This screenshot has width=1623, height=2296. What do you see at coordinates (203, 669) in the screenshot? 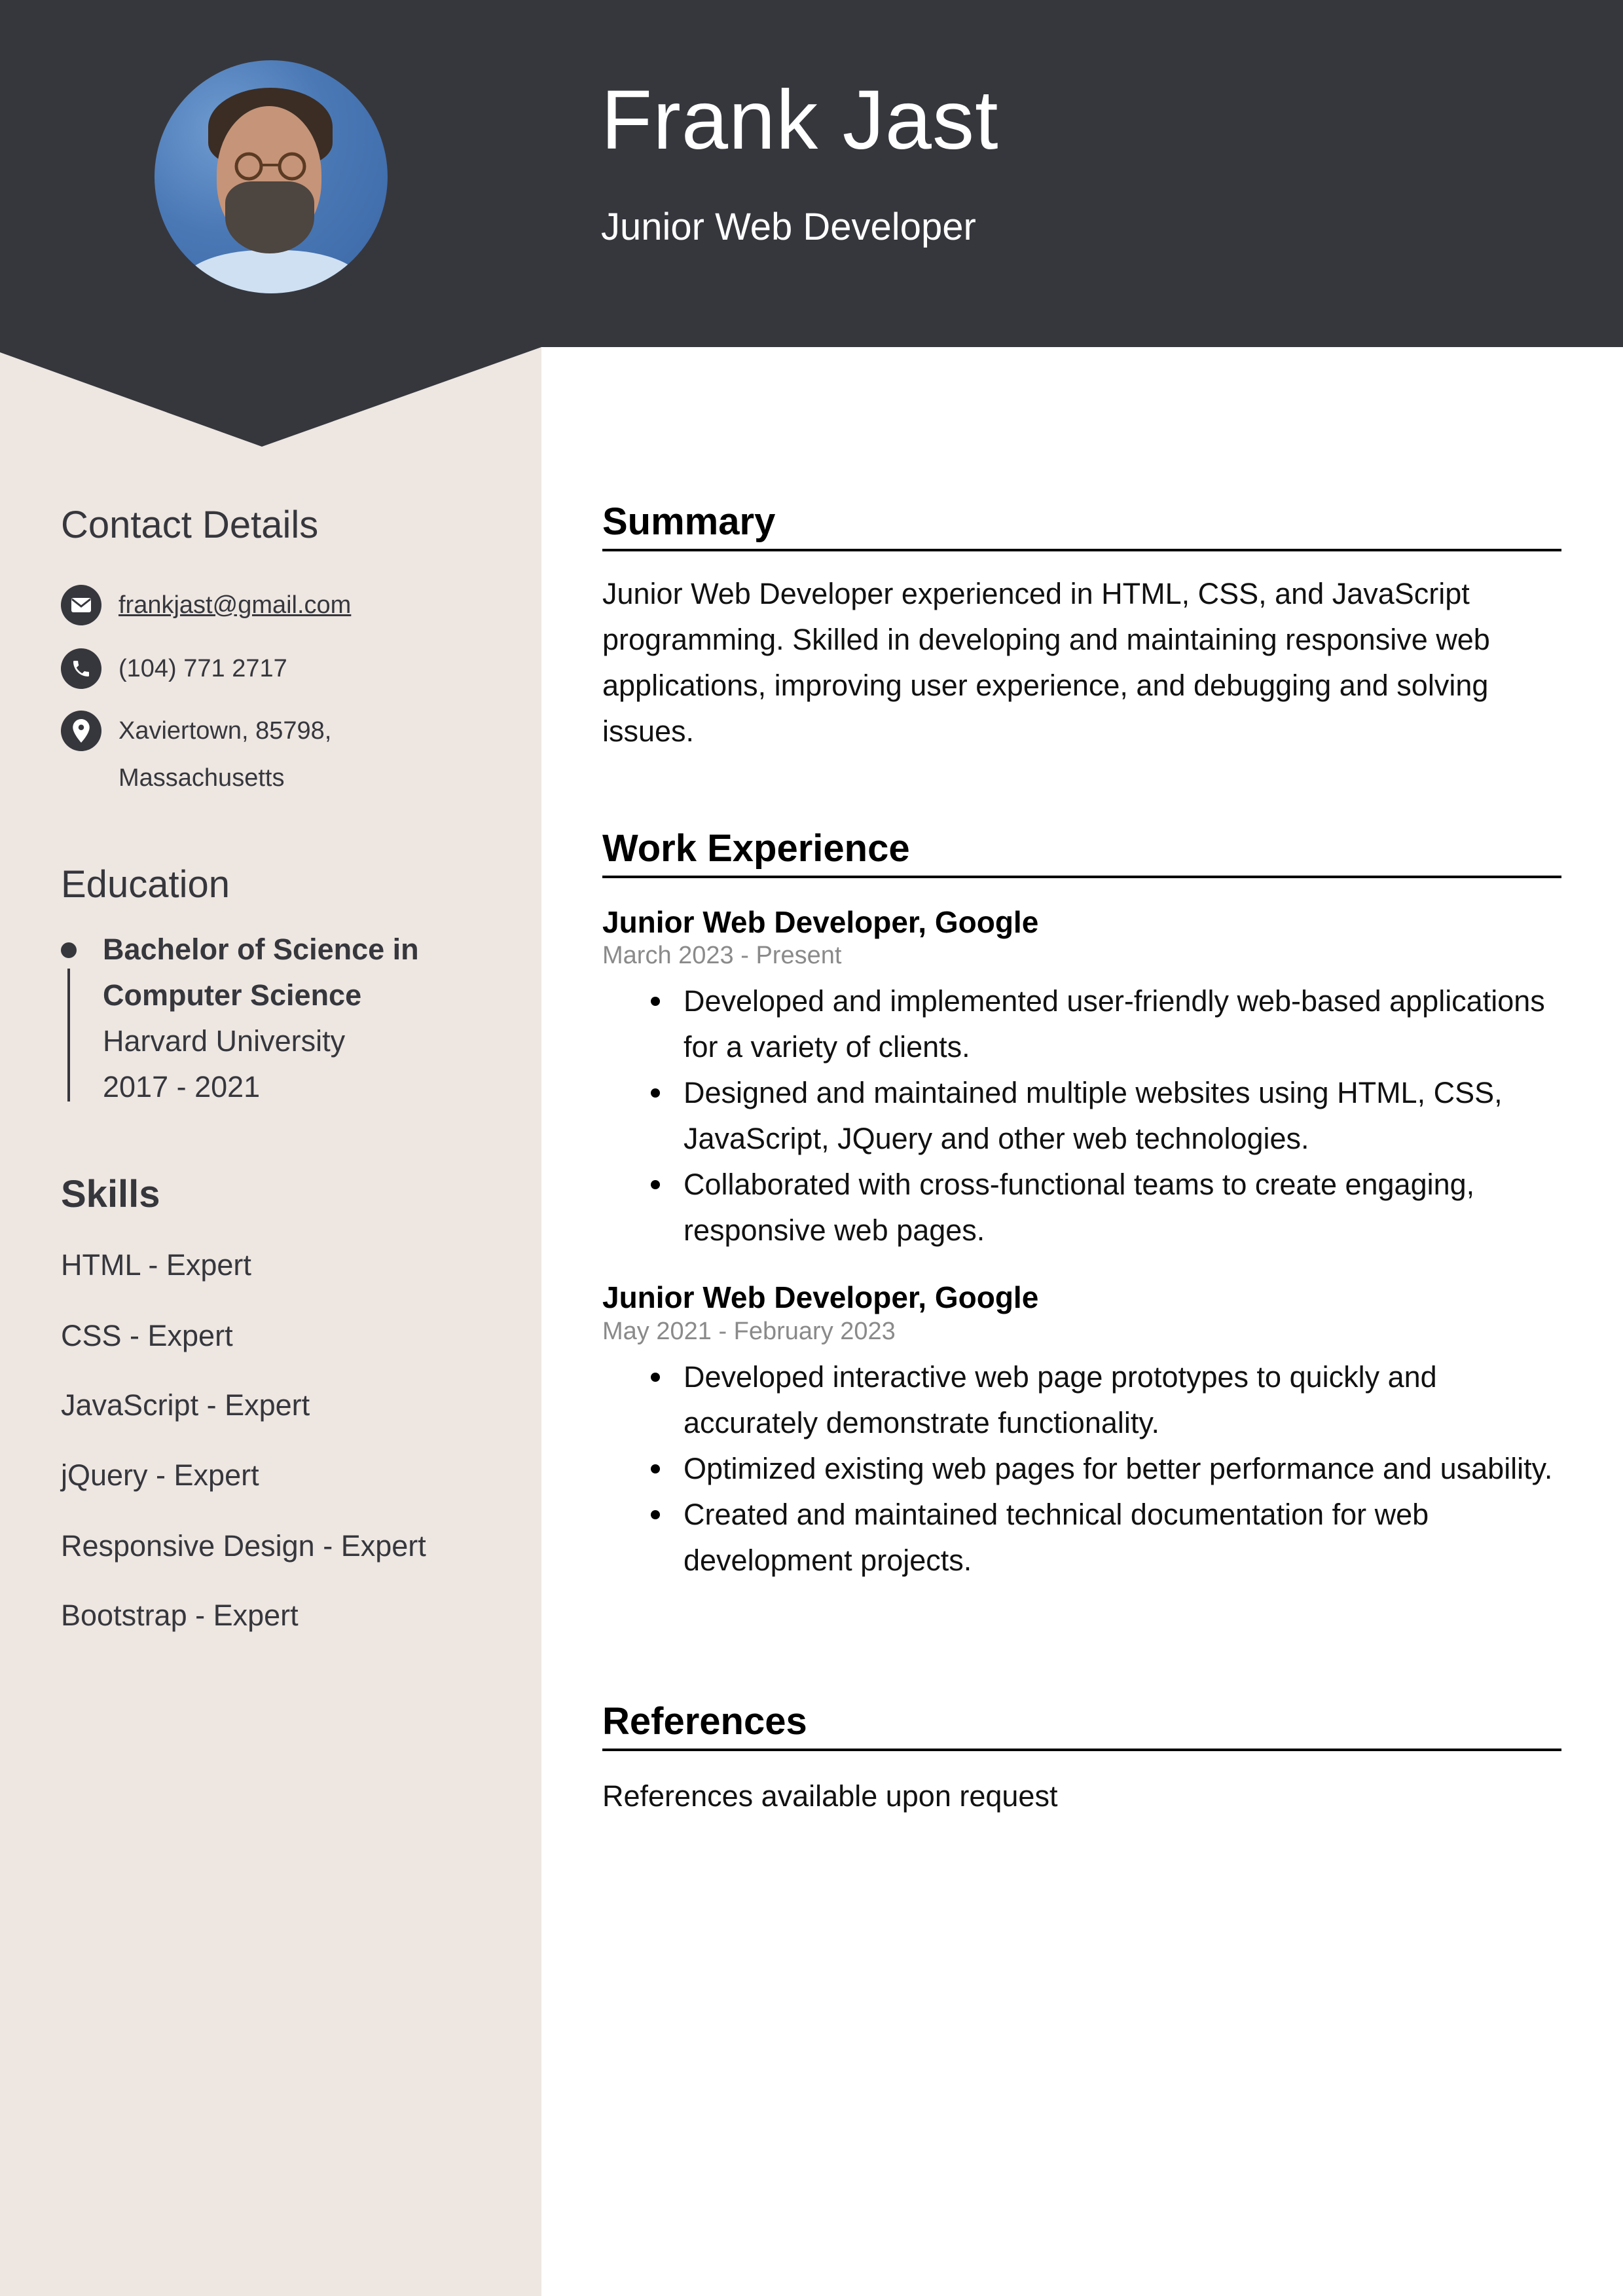
I see `phone-number: (104) 771 2717` at bounding box center [203, 669].